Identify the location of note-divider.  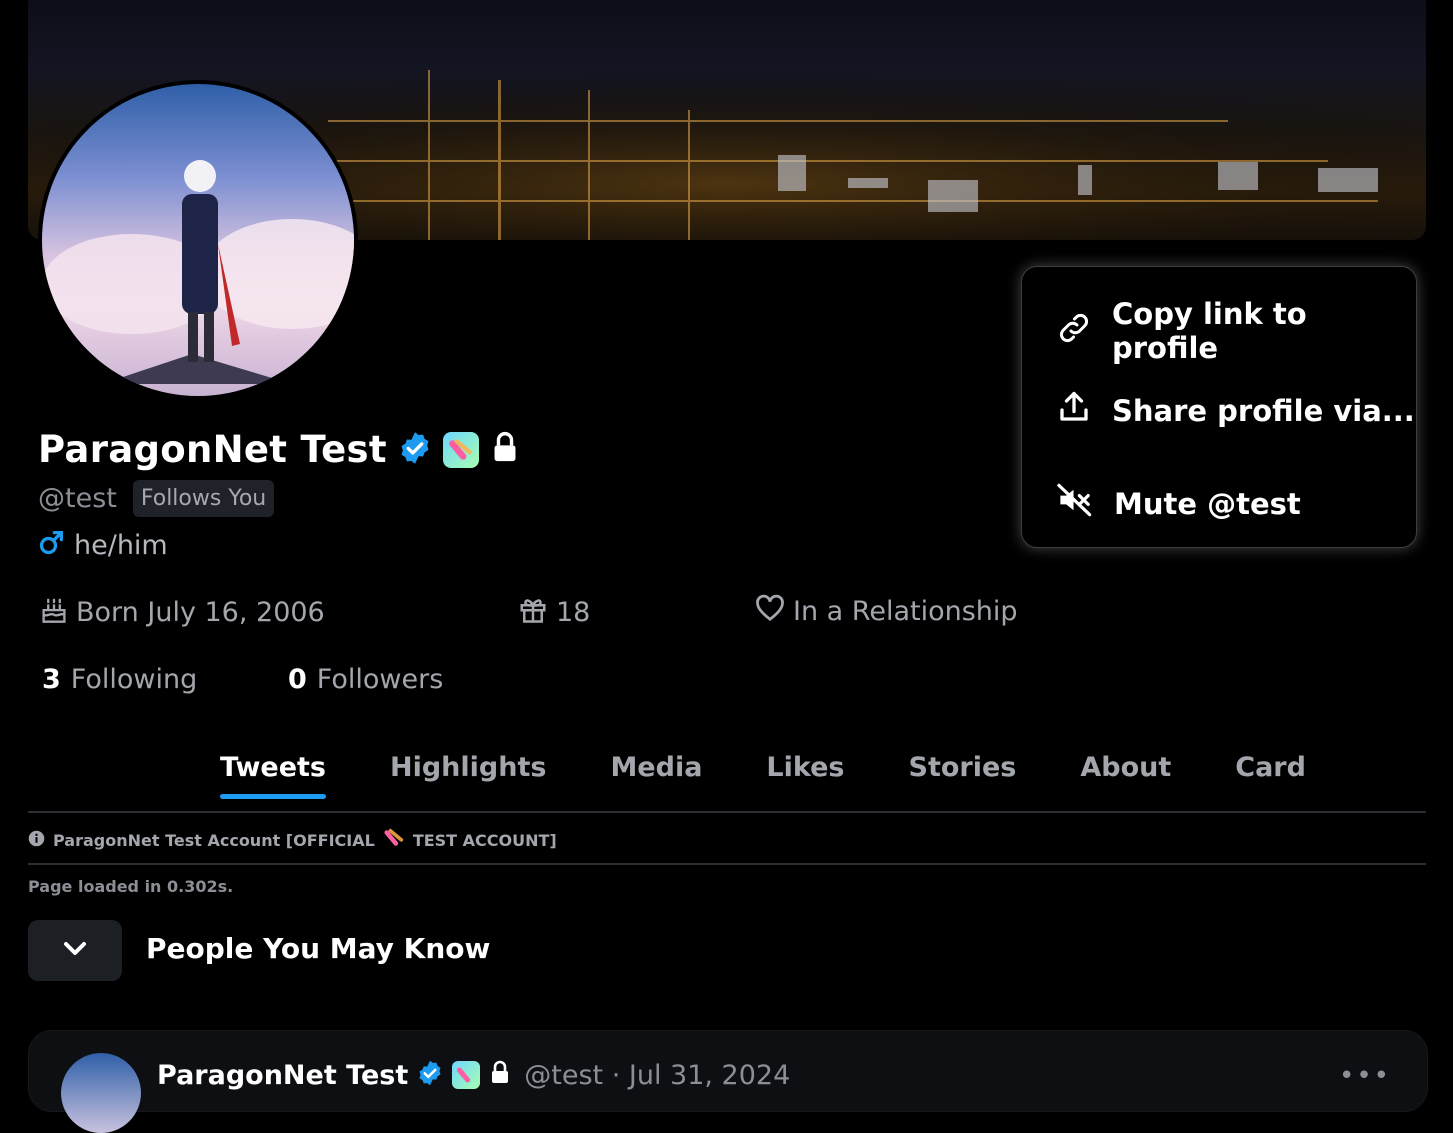
(727, 864).